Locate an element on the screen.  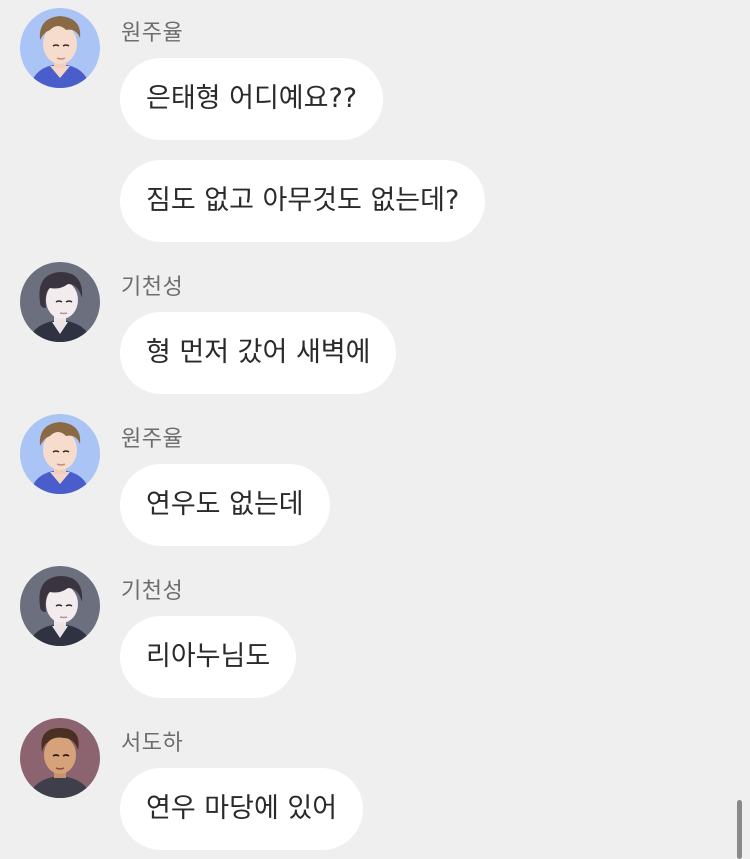
scrollbar is located at coordinates (739, 829).